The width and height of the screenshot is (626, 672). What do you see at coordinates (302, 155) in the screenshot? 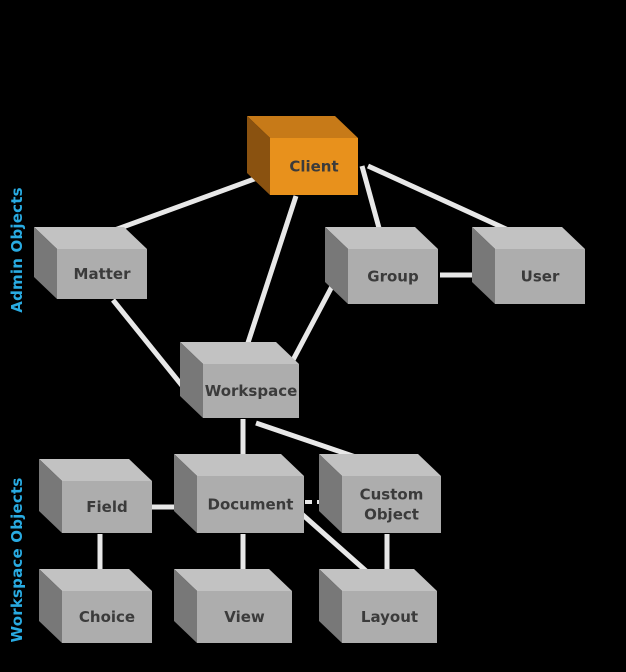
I see `node-client: Client` at bounding box center [302, 155].